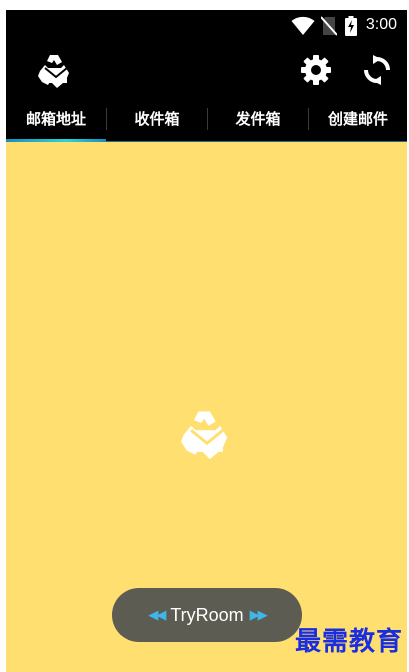 The width and height of the screenshot is (409, 672). Describe the element at coordinates (381, 24) in the screenshot. I see `status-time: 3:00` at that location.